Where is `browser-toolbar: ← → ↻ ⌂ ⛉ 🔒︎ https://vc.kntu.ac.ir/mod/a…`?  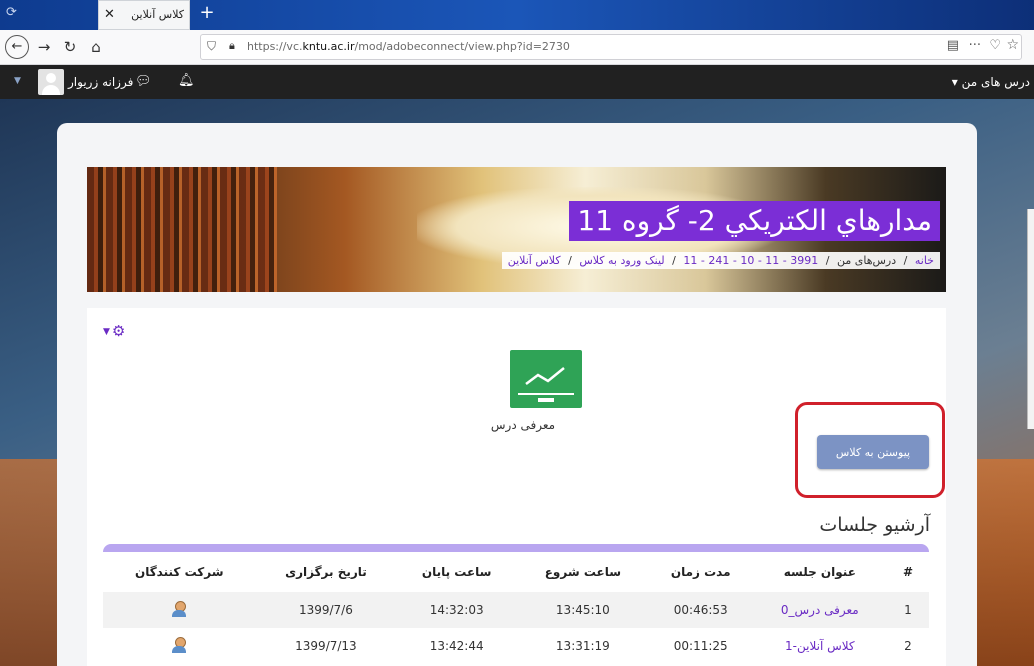 browser-toolbar: ← → ↻ ⌂ ⛉ 🔒︎ https://vc.kntu.ac.ir/mod/a… is located at coordinates (517, 47).